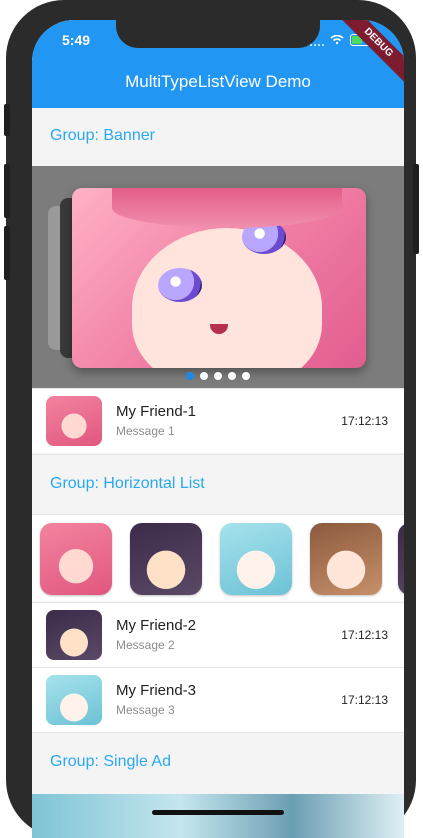 The height and width of the screenshot is (838, 423). Describe the element at coordinates (218, 816) in the screenshot. I see `single-ad-image` at that location.